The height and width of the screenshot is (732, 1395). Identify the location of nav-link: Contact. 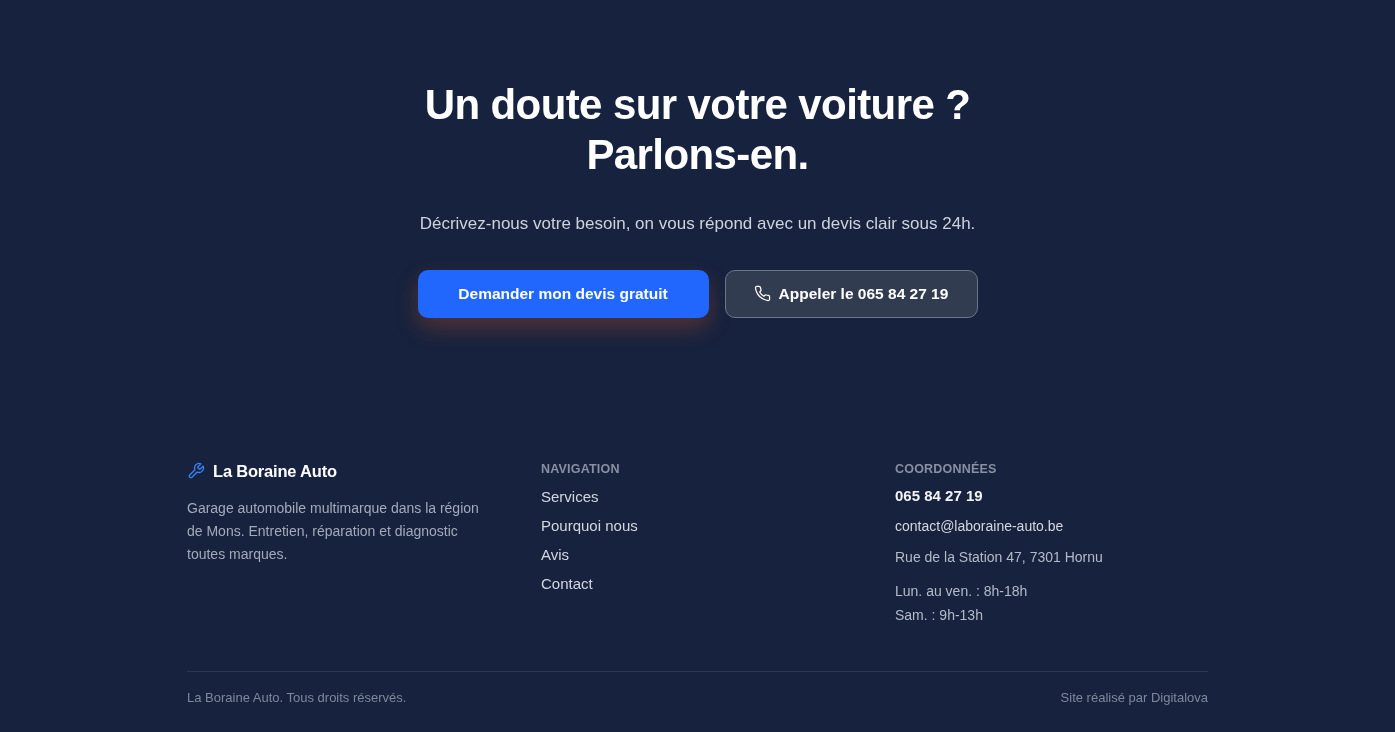
(567, 584).